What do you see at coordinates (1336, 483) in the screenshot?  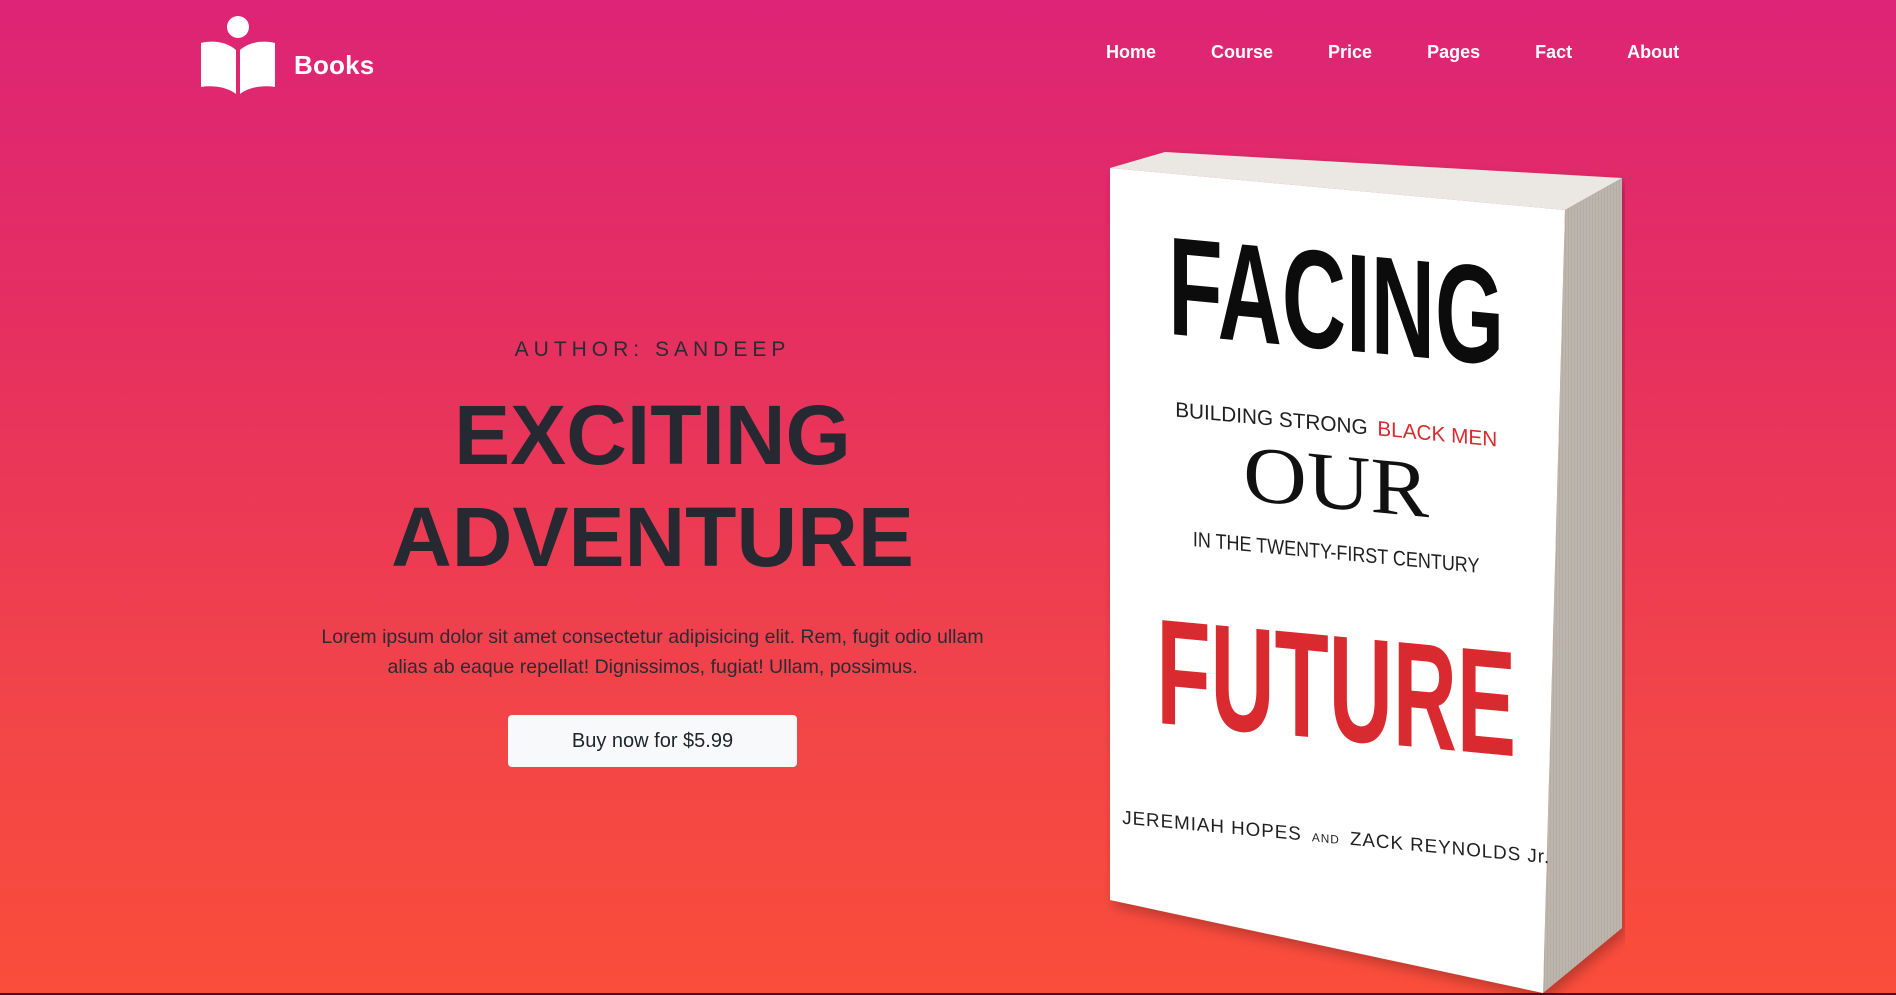 I see `book-title-middle: OUR` at bounding box center [1336, 483].